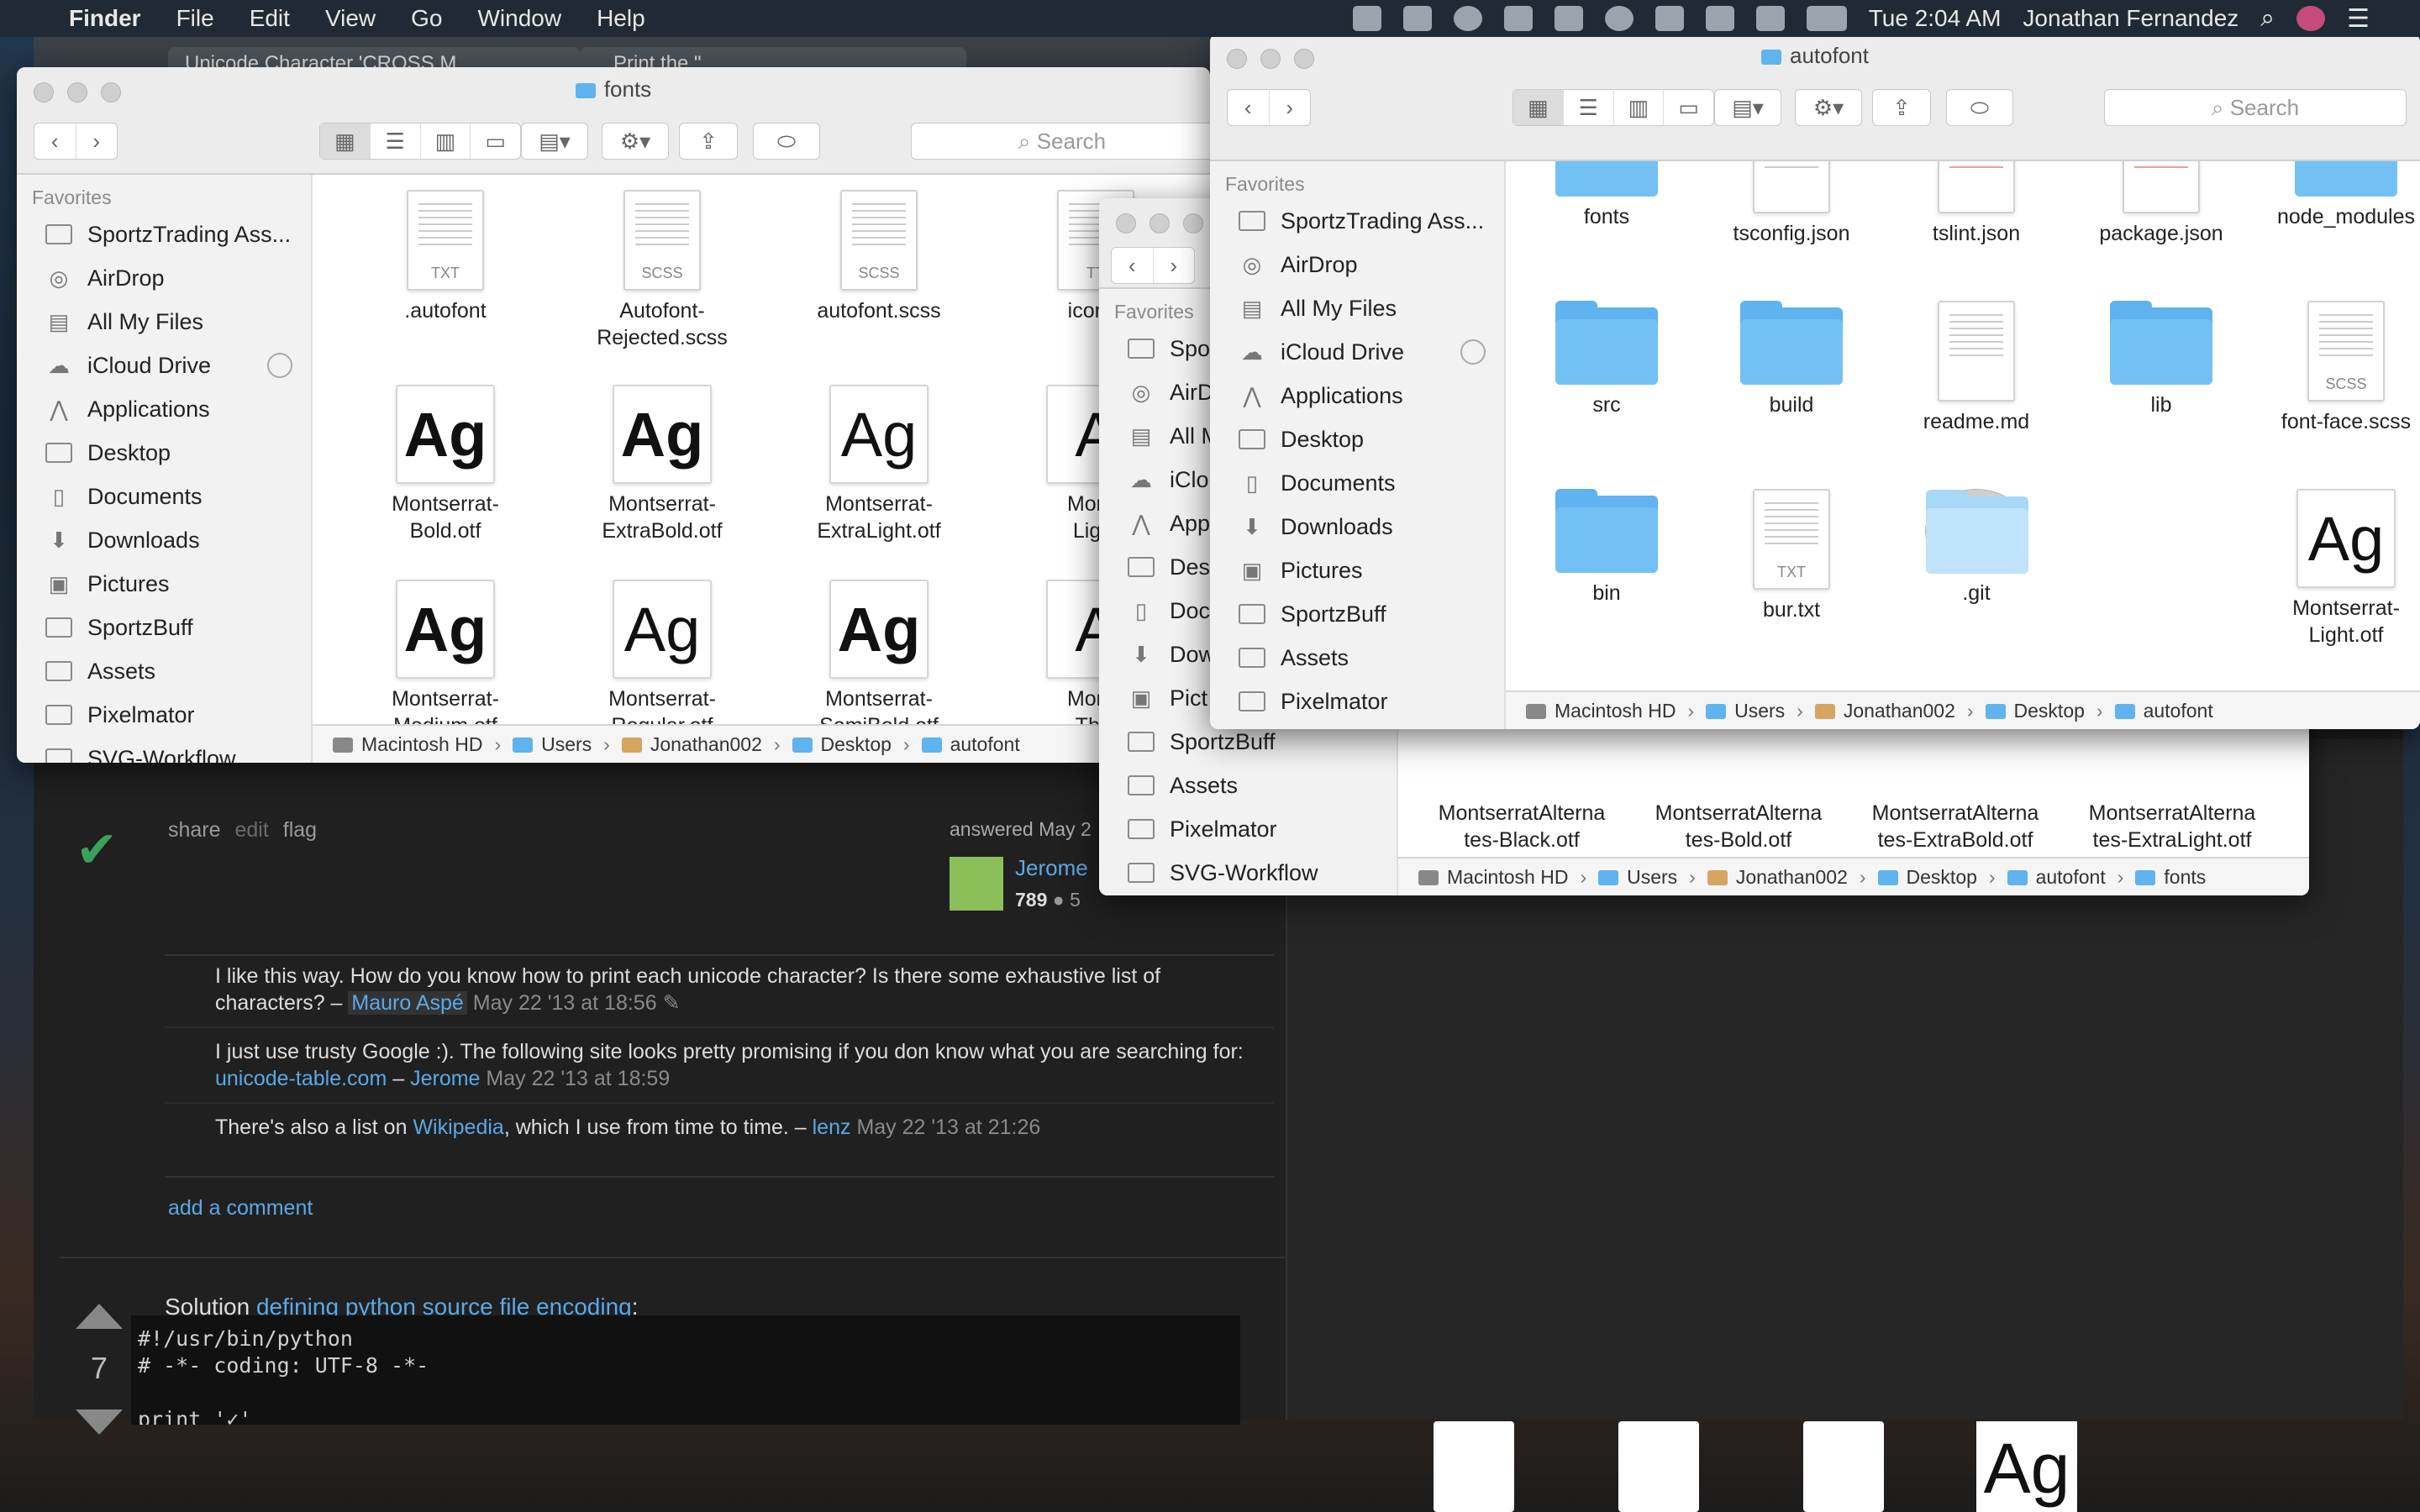 The height and width of the screenshot is (1512, 2420). What do you see at coordinates (1955, 823) in the screenshot?
I see `file-item: MontserratAlterna tes-ExtraBold.otf` at bounding box center [1955, 823].